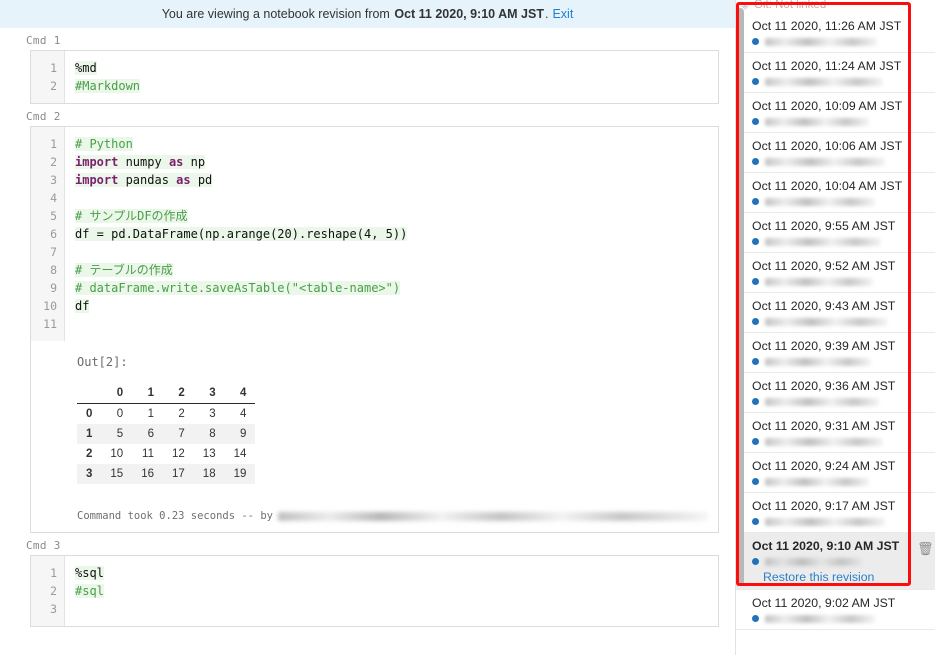 This screenshot has height=655, width=935. What do you see at coordinates (824, 306) in the screenshot?
I see `revision-timestamp: Oct 11 2020, 9:43 AM JST` at bounding box center [824, 306].